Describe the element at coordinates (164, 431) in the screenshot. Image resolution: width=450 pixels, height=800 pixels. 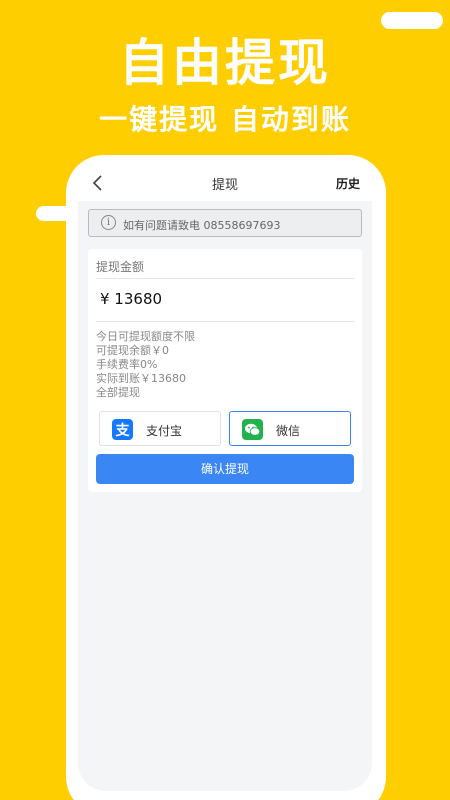
I see `alipay-label: 支付宝` at that location.